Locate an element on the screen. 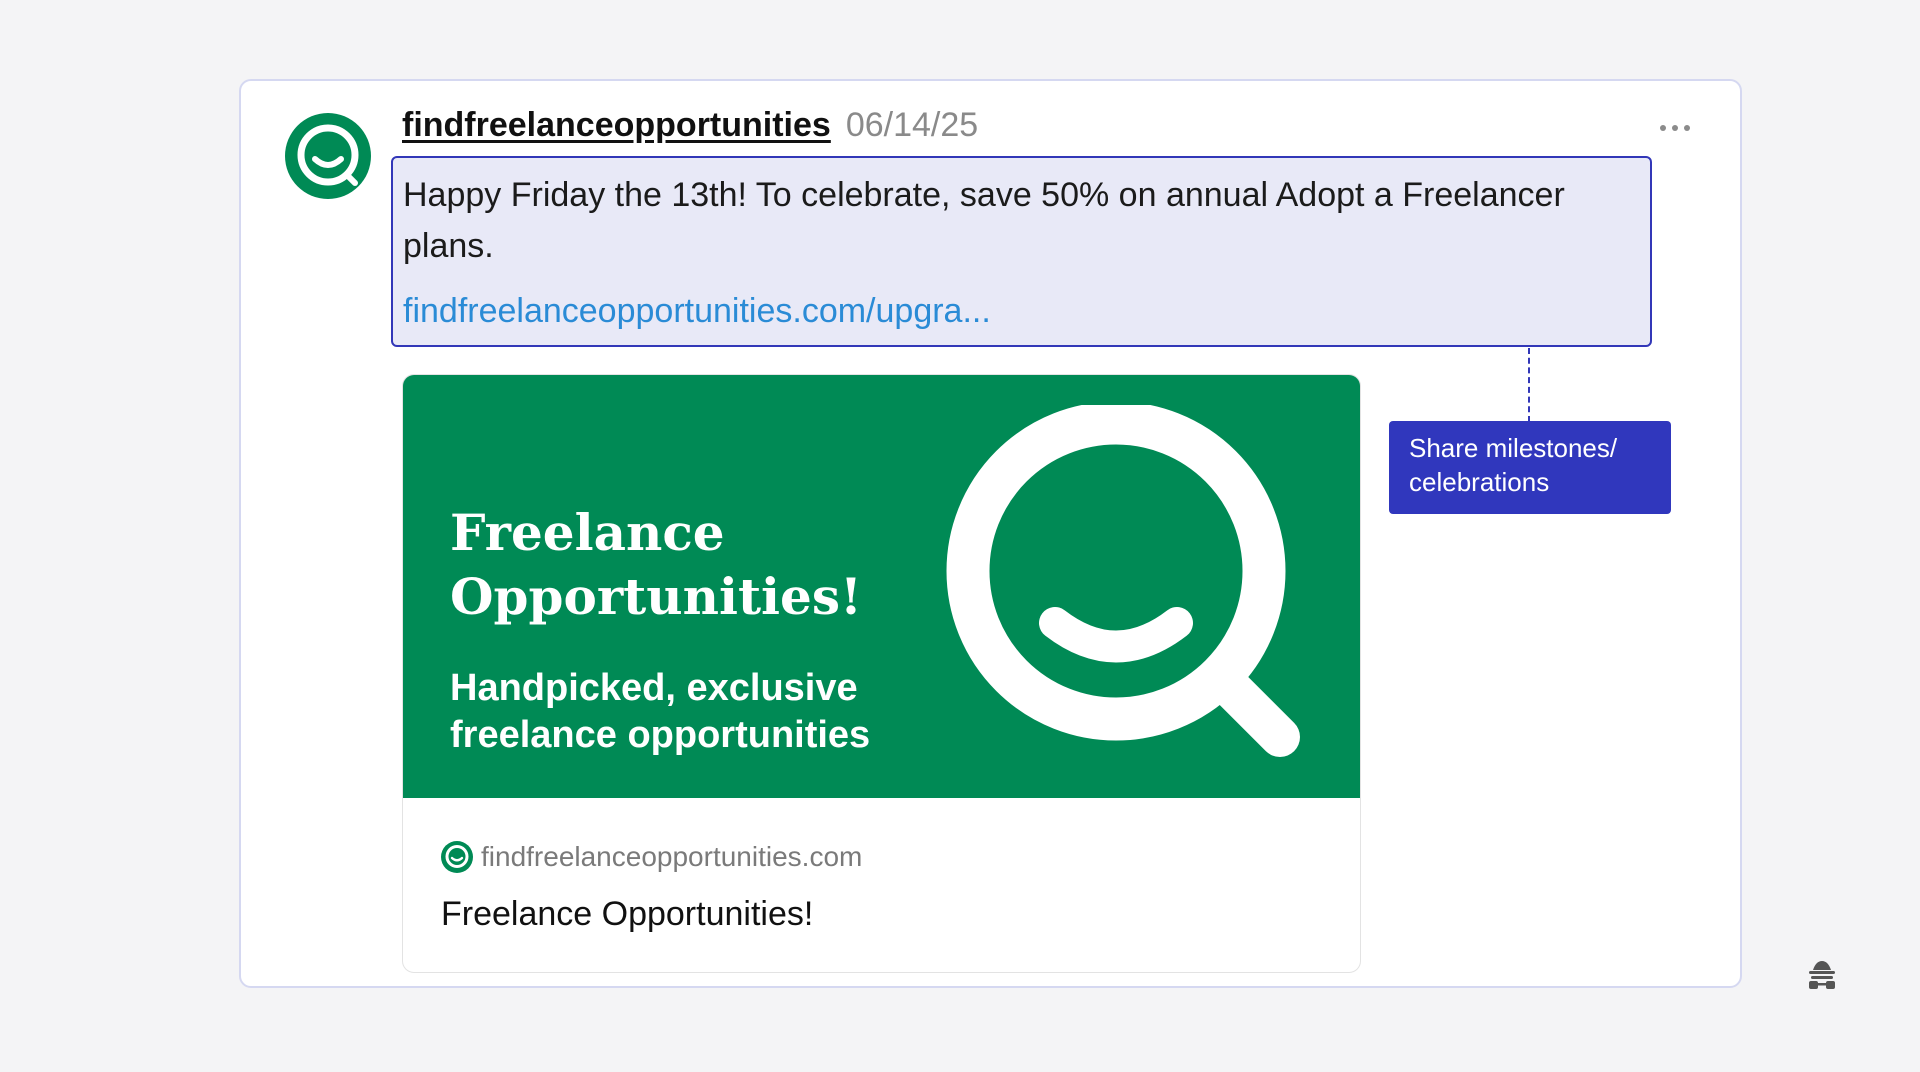 This screenshot has width=1920, height=1072. magnifier-smile-logo-icon is located at coordinates (1123, 581).